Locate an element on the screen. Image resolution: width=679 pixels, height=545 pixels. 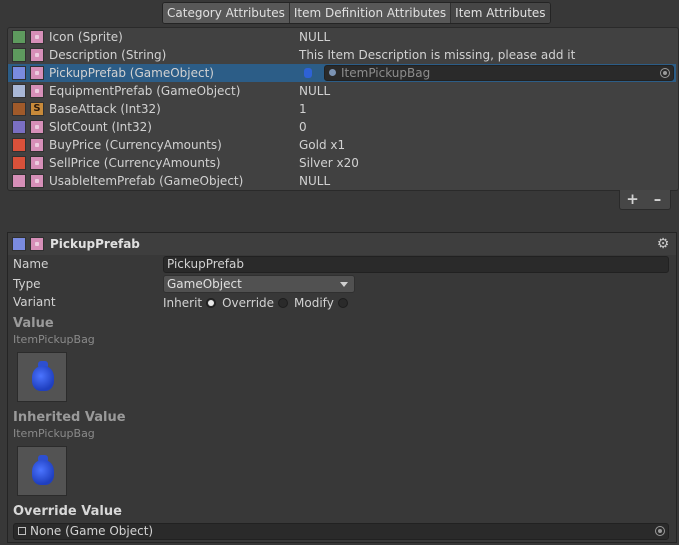
override-value-title: Override Value is located at coordinates (67, 511).